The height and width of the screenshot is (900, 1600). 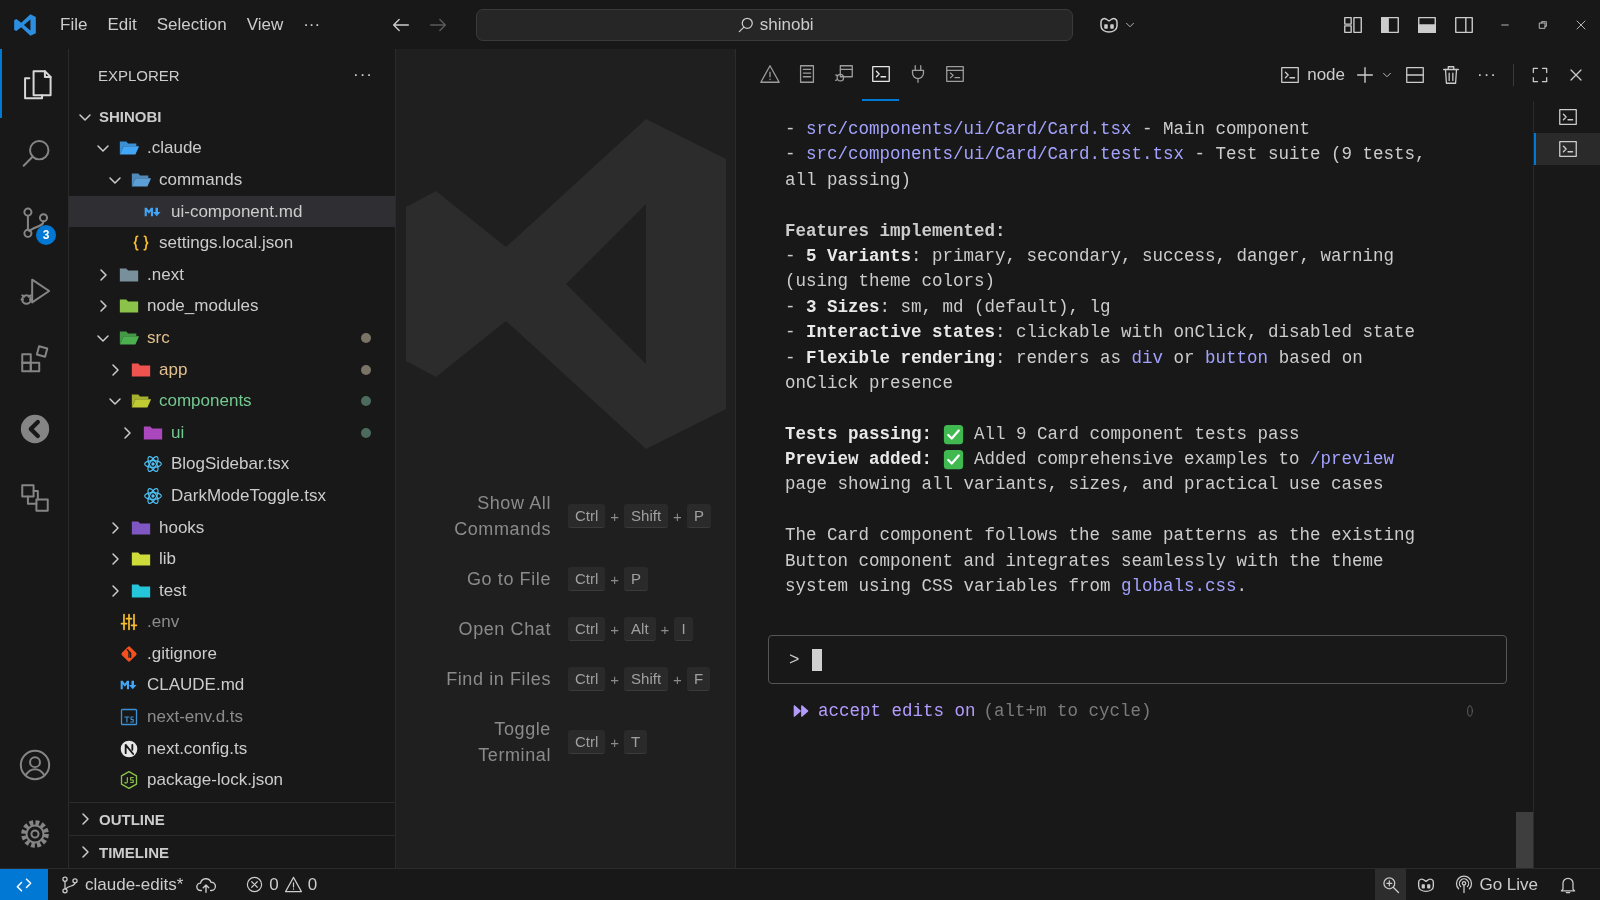 I want to click on tree-item: next.config.ts, so click(x=232, y=748).